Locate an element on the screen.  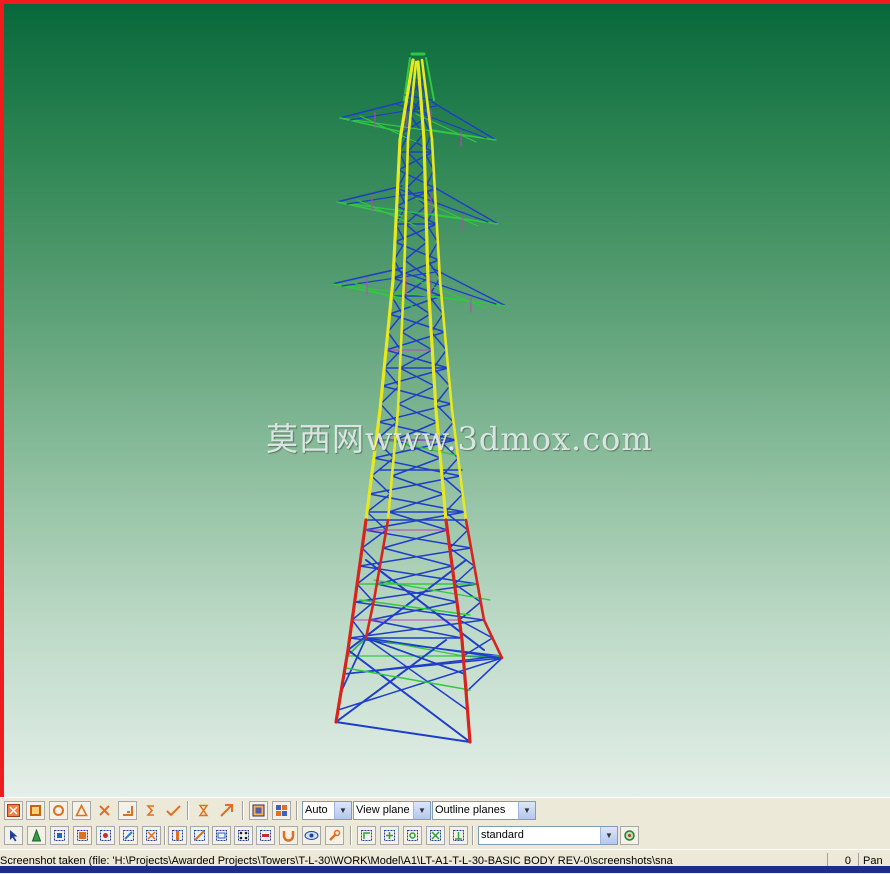
select-view-button is located at coordinates (311, 835).